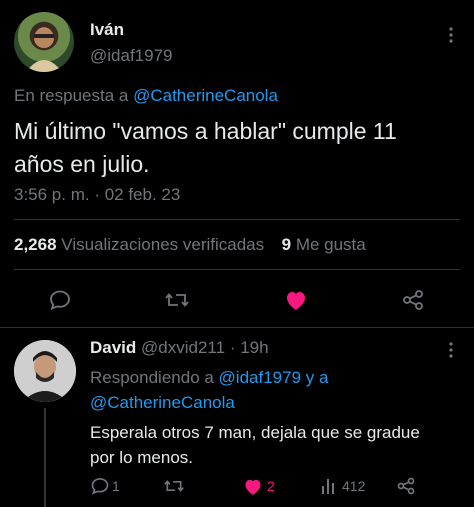 Image resolution: width=474 pixels, height=507 pixels. I want to click on replying-prefix: Respondiendo a, so click(154, 377).